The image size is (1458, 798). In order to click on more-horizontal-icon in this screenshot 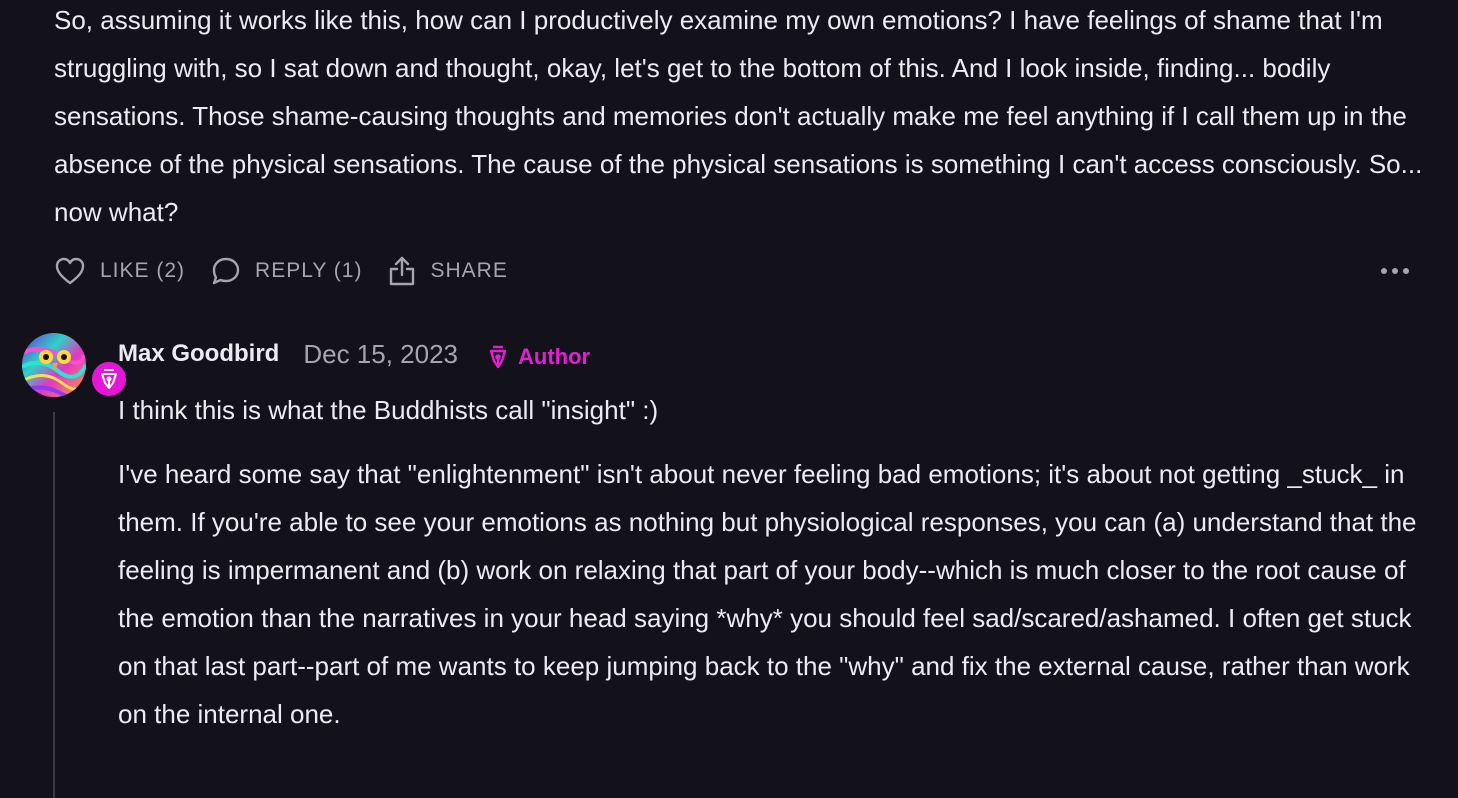, I will do `click(1395, 271)`.